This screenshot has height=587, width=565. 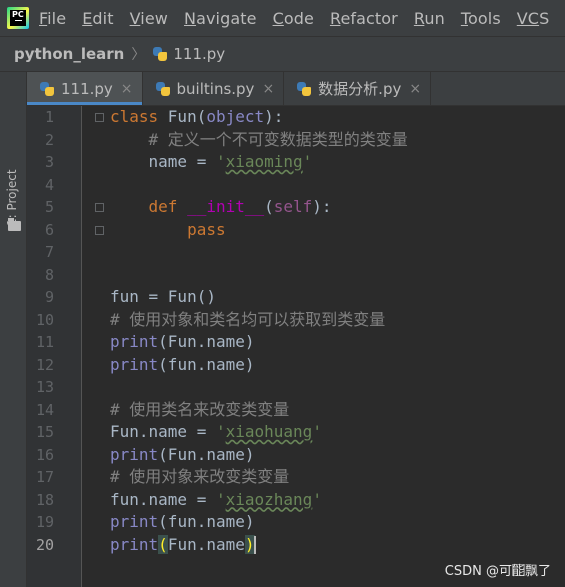 What do you see at coordinates (44, 477) in the screenshot?
I see `line-number: 17` at bounding box center [44, 477].